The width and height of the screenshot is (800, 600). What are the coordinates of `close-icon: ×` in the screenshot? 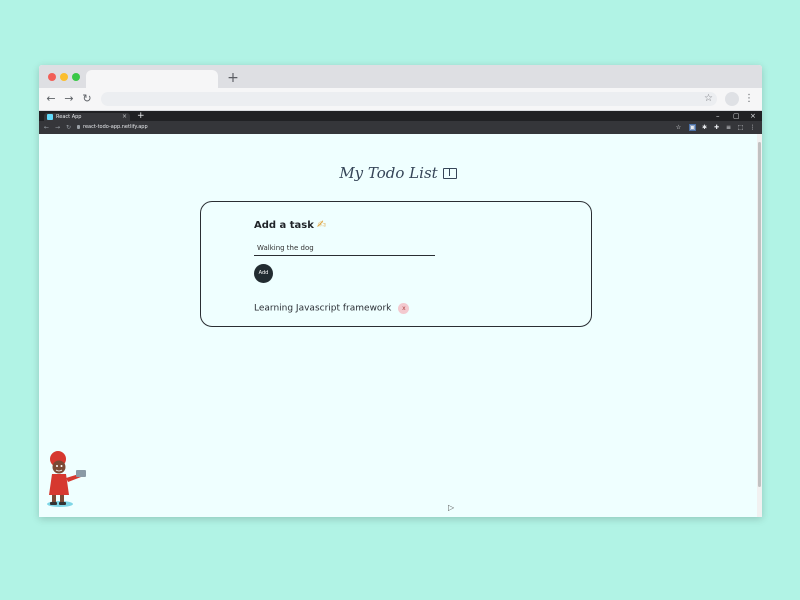 It's located at (753, 116).